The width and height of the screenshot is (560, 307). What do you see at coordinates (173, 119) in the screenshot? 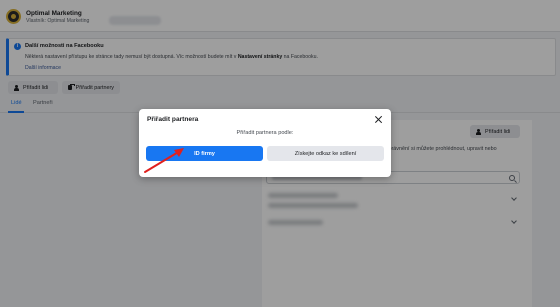
I see `dialog-title: Přiřadit partnera` at bounding box center [173, 119].